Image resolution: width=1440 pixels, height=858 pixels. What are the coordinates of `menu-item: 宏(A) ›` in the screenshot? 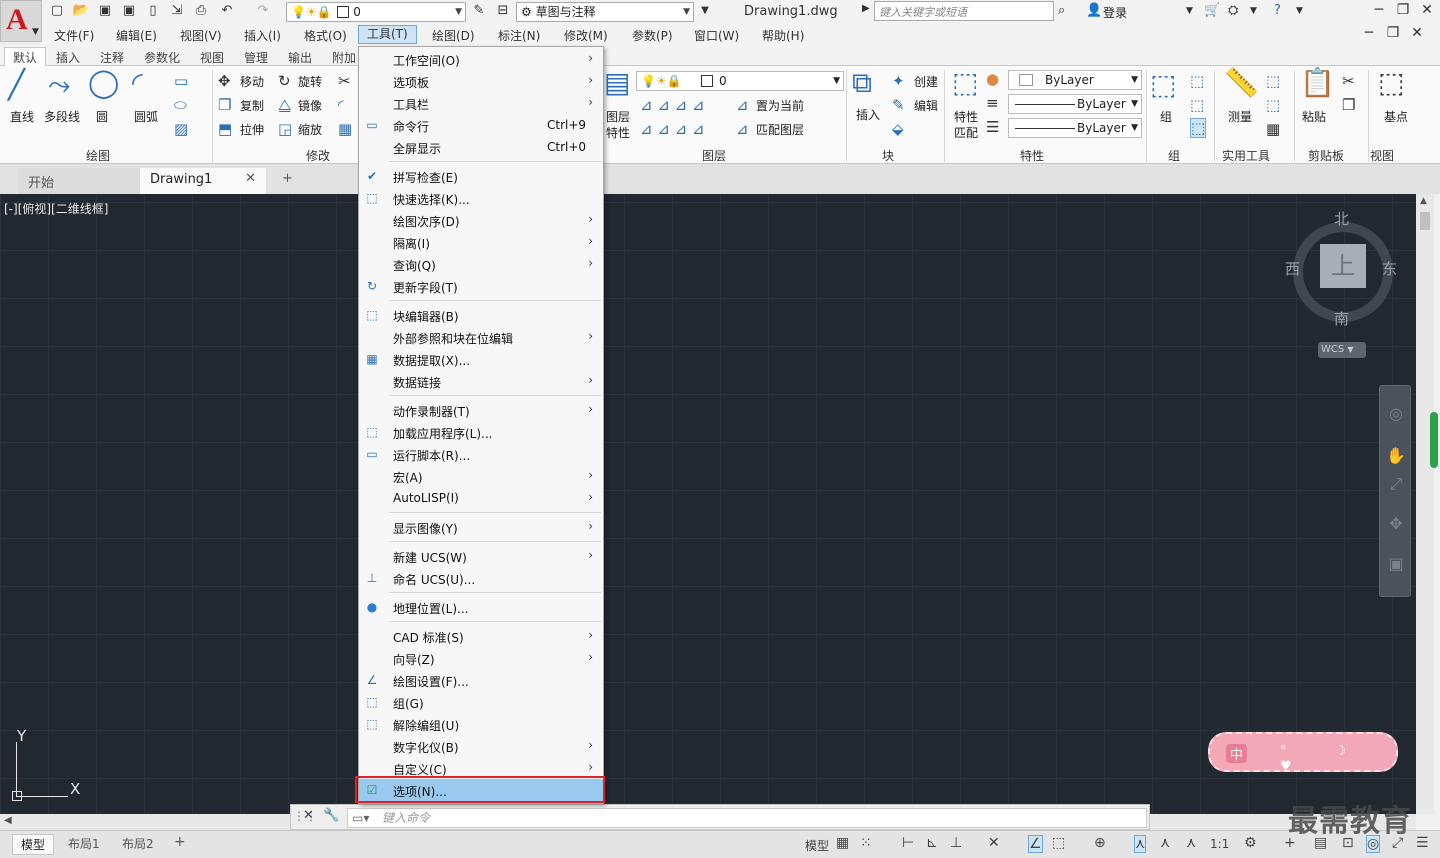 It's located at (481, 476).